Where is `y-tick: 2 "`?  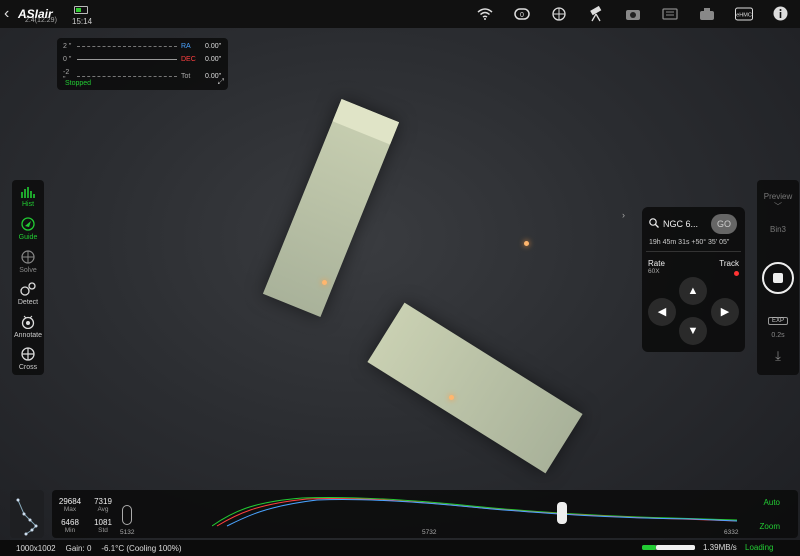 y-tick: 2 " is located at coordinates (67, 46).